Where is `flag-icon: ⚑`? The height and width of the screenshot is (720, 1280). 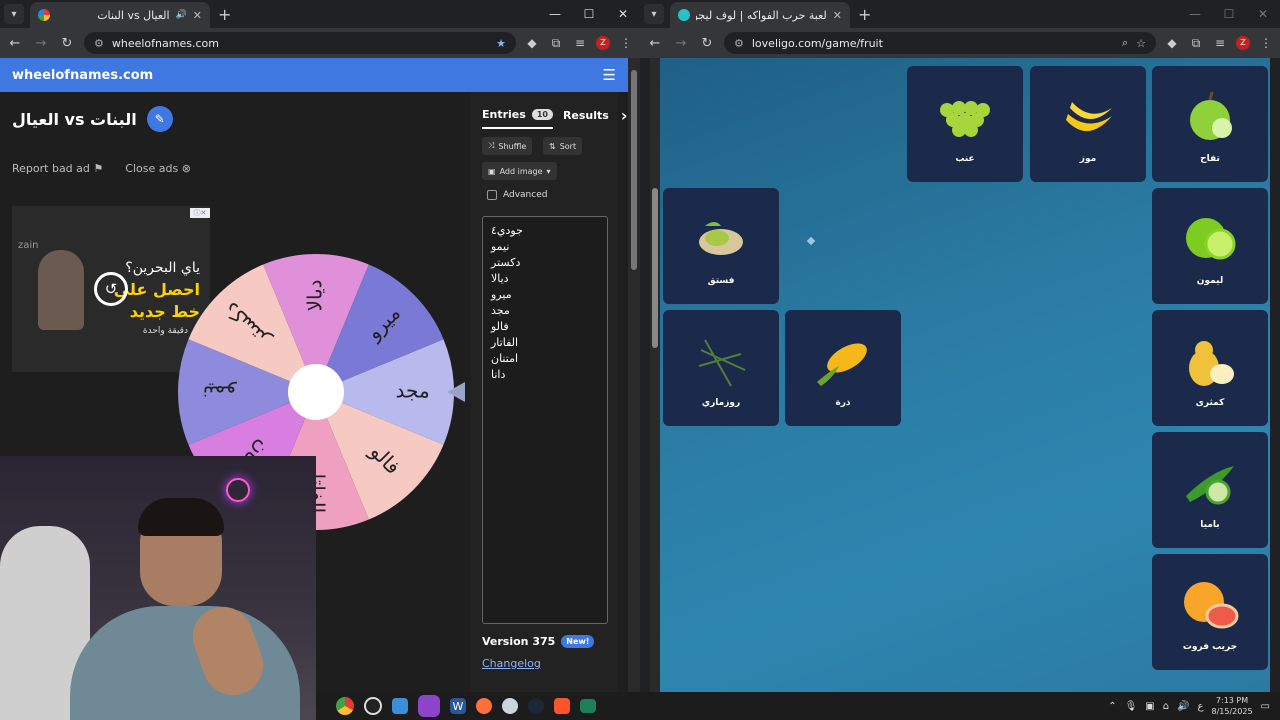
flag-icon: ⚑ is located at coordinates (98, 168).